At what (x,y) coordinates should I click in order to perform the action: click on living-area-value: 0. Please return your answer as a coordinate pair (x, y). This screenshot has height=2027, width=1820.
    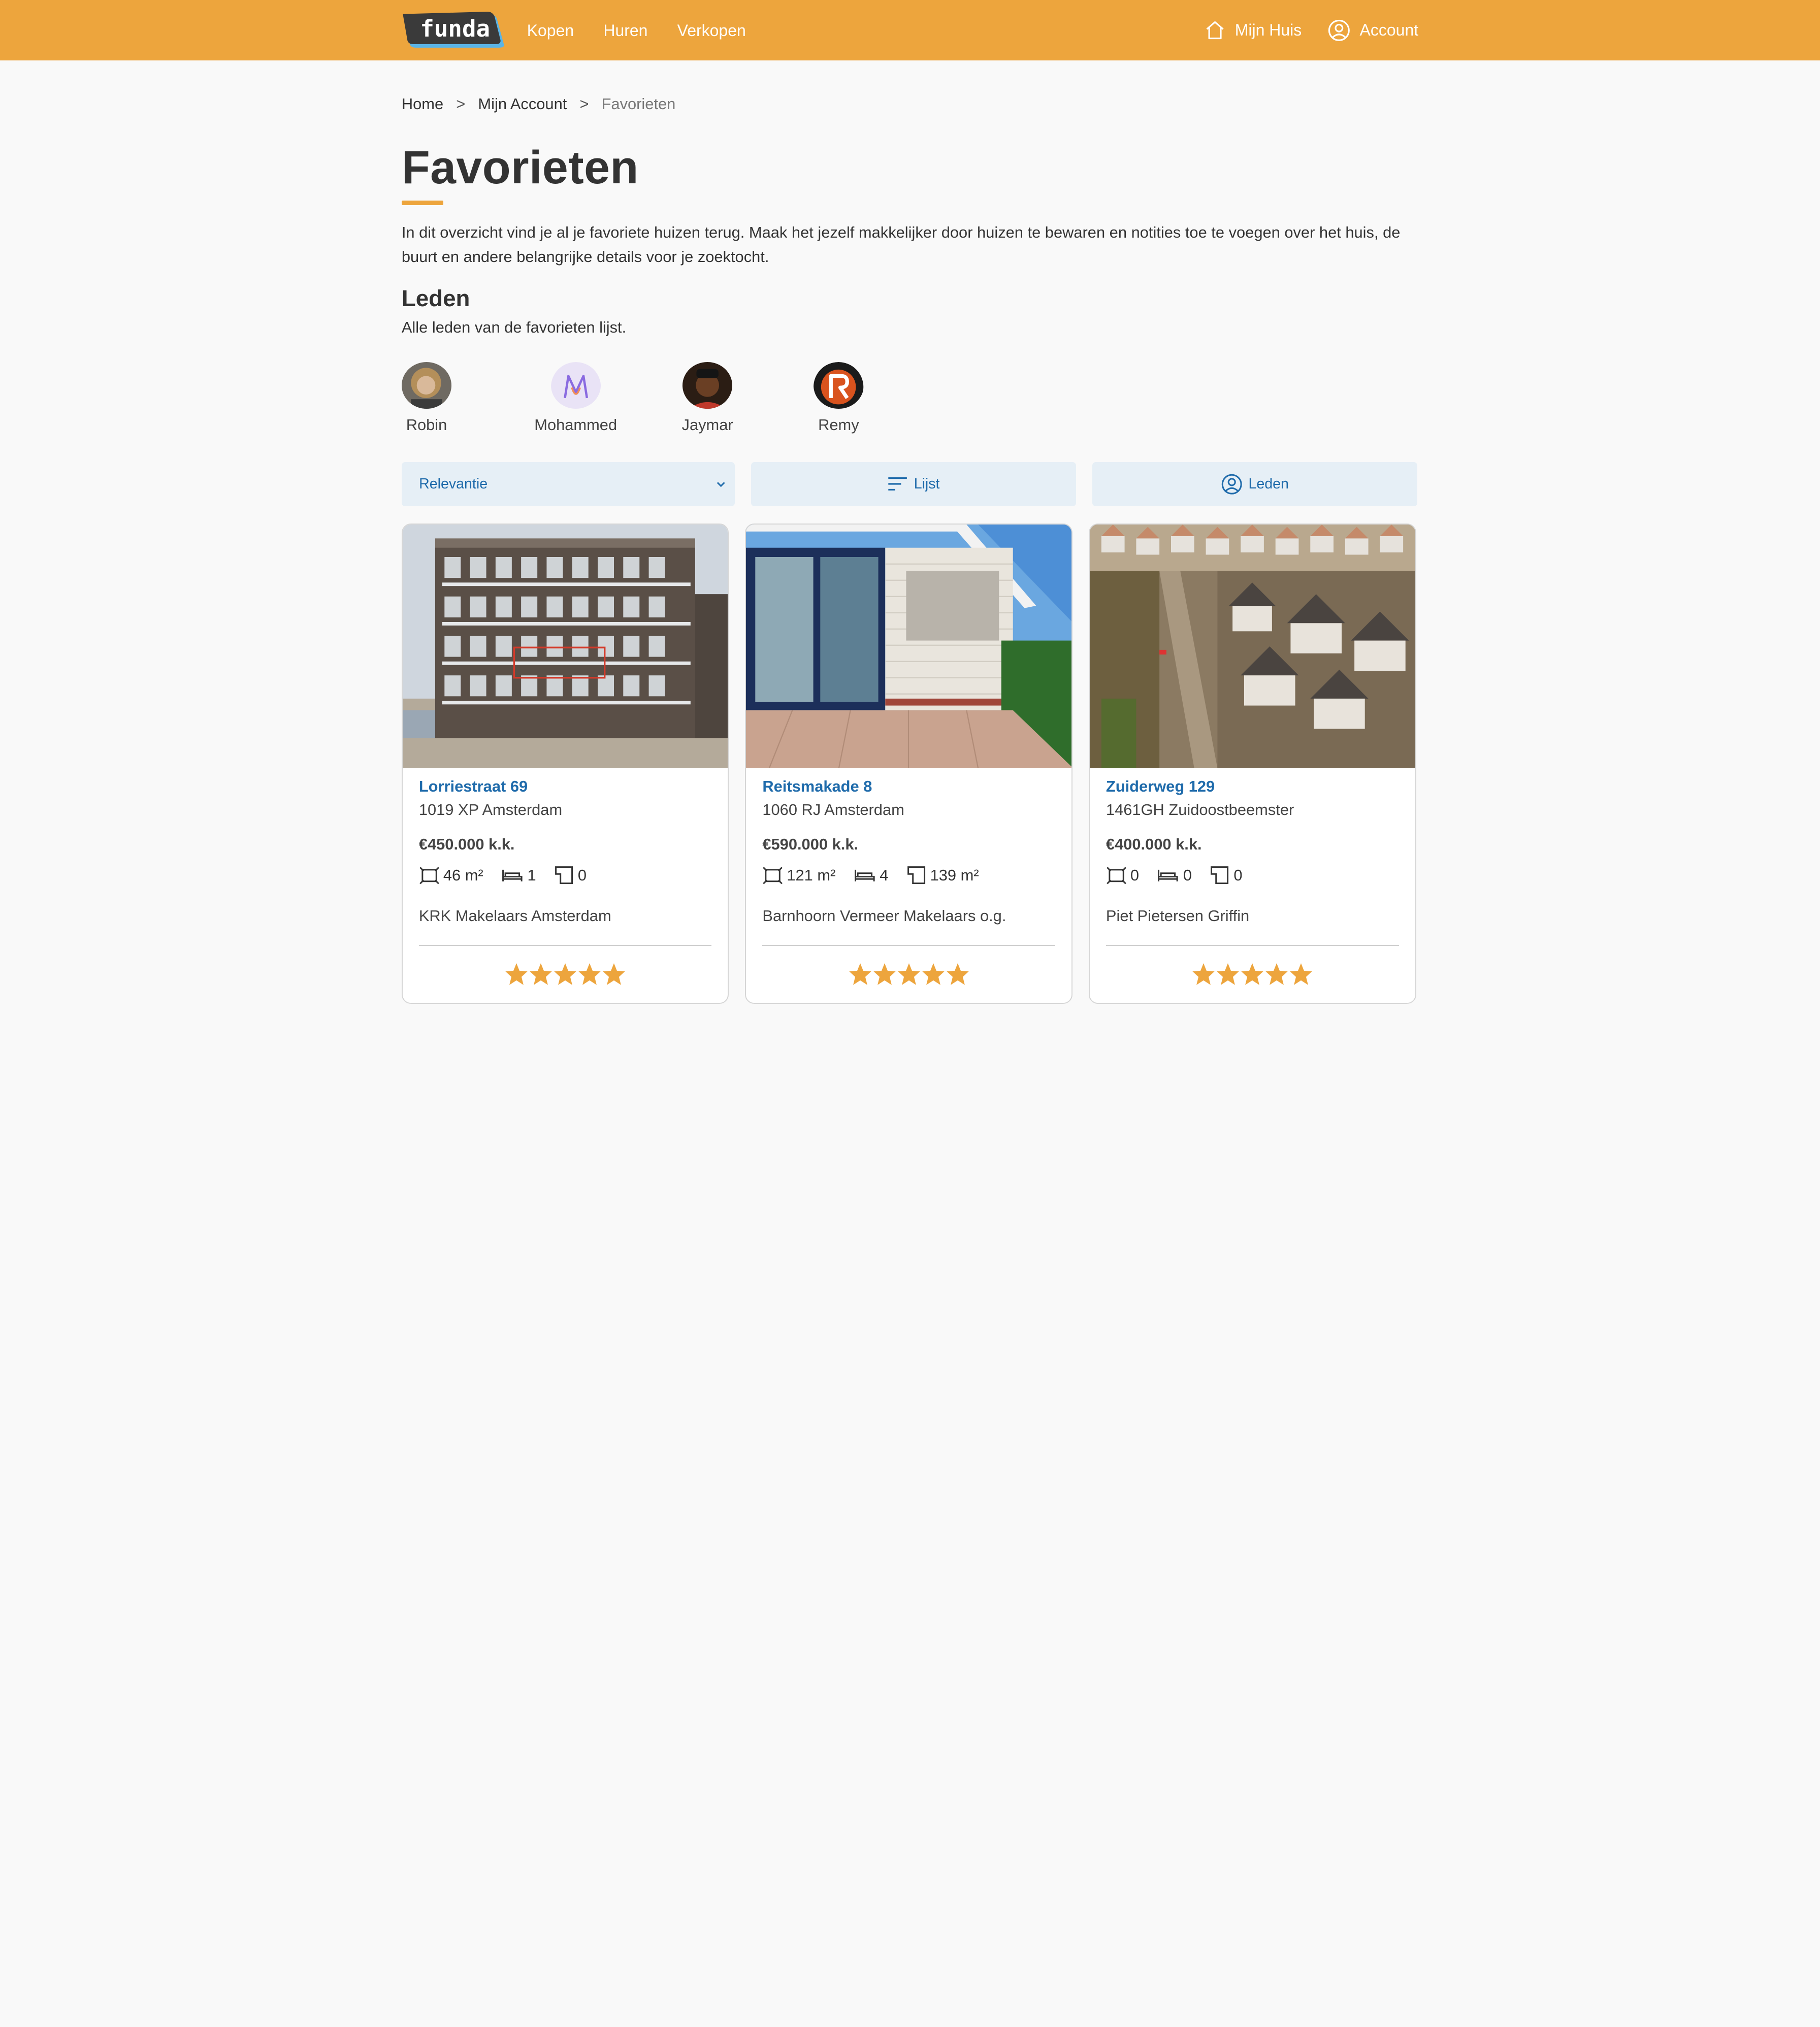
    Looking at the image, I should click on (1135, 875).